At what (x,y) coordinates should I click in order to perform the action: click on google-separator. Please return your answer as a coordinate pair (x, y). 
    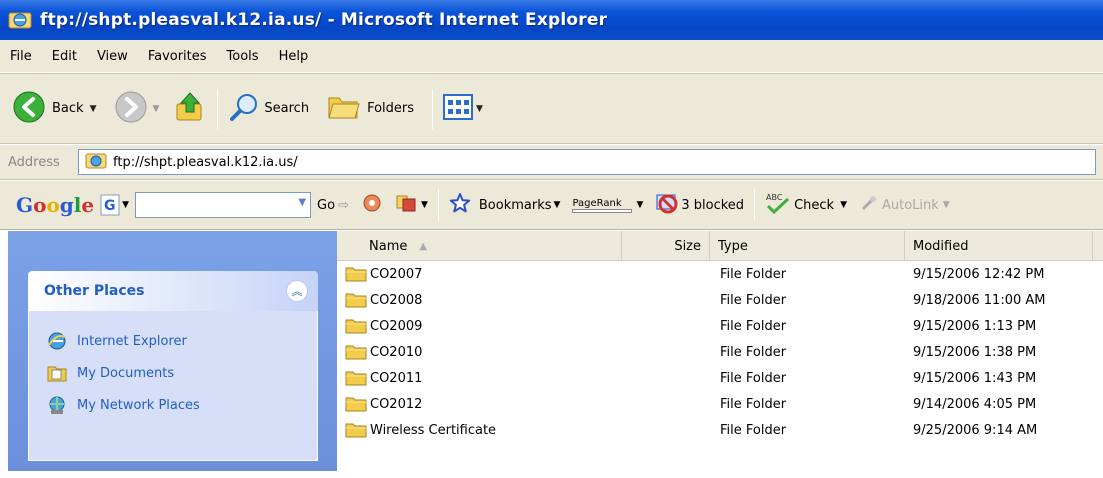
    Looking at the image, I should click on (438, 205).